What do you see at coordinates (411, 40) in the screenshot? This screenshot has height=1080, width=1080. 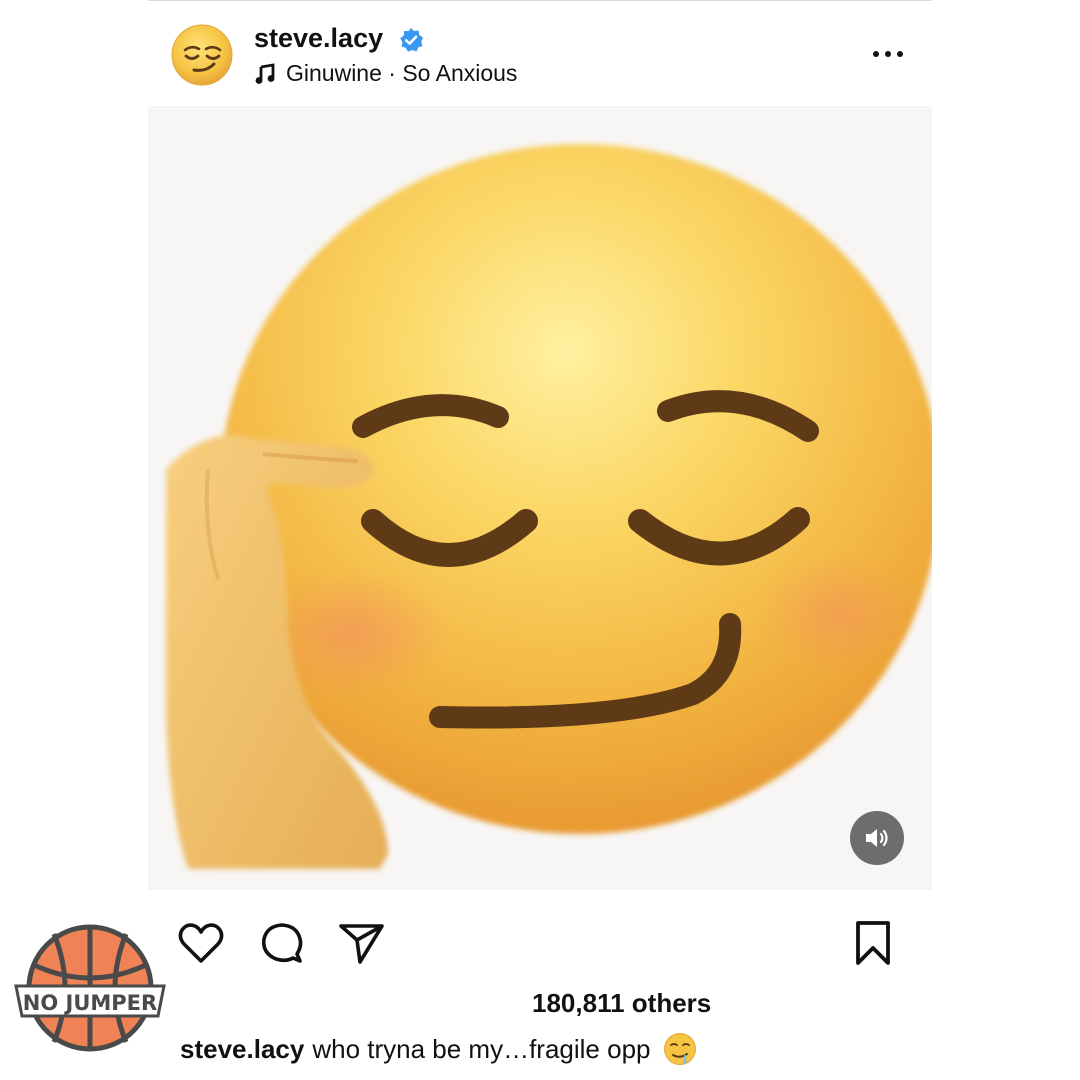 I see `verified-badge-icon` at bounding box center [411, 40].